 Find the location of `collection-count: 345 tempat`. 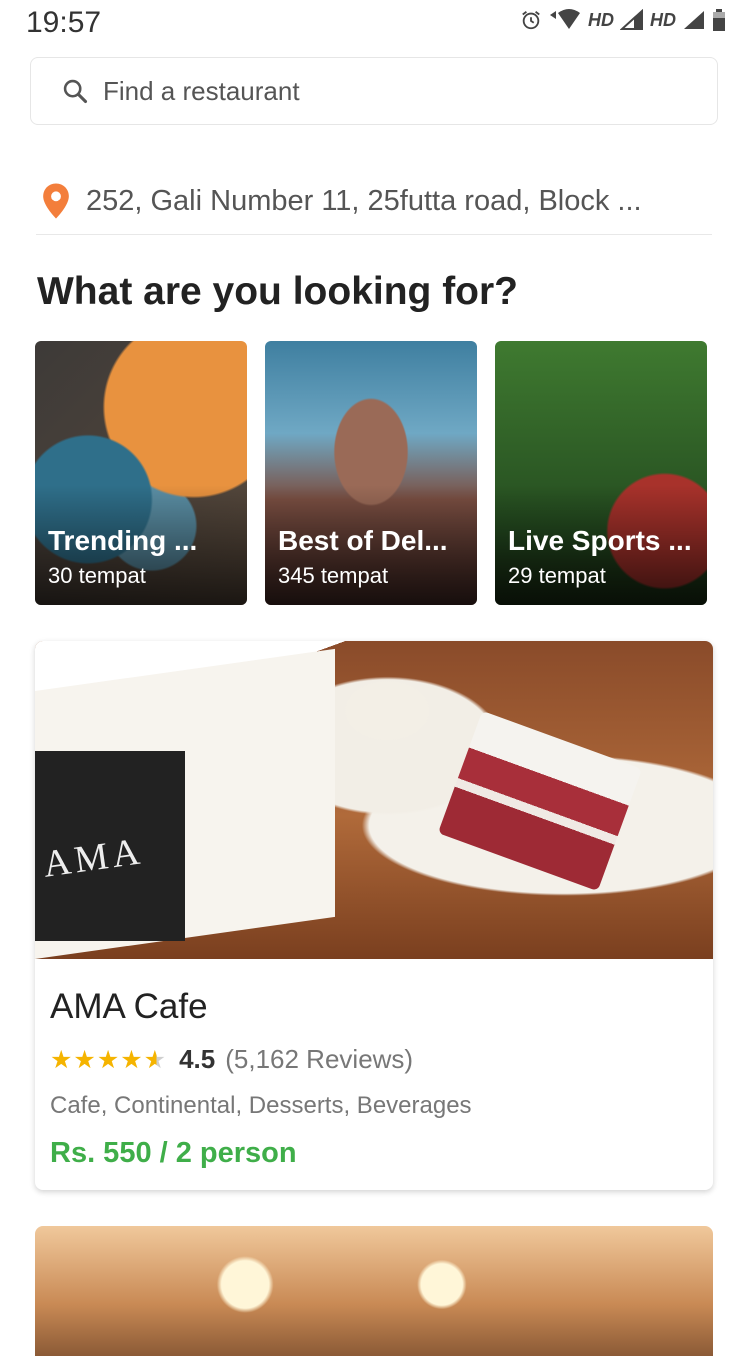

collection-count: 345 tempat is located at coordinates (333, 575).